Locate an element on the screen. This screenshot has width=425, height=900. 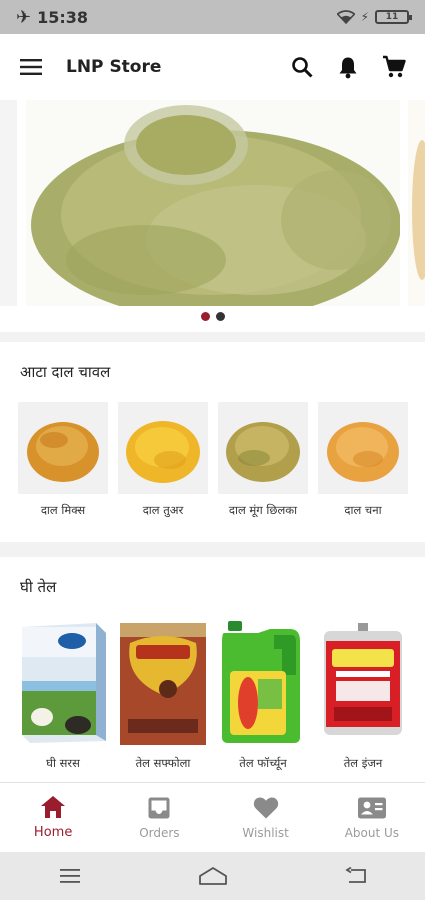
carousel-indicator is located at coordinates (212, 316).